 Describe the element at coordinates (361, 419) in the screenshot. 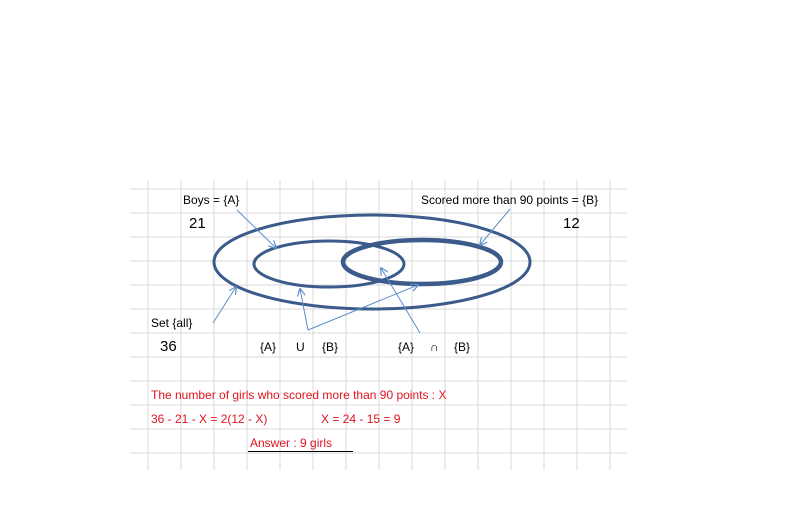

I see `solution-result: X = 24 - 15 = 9` at that location.